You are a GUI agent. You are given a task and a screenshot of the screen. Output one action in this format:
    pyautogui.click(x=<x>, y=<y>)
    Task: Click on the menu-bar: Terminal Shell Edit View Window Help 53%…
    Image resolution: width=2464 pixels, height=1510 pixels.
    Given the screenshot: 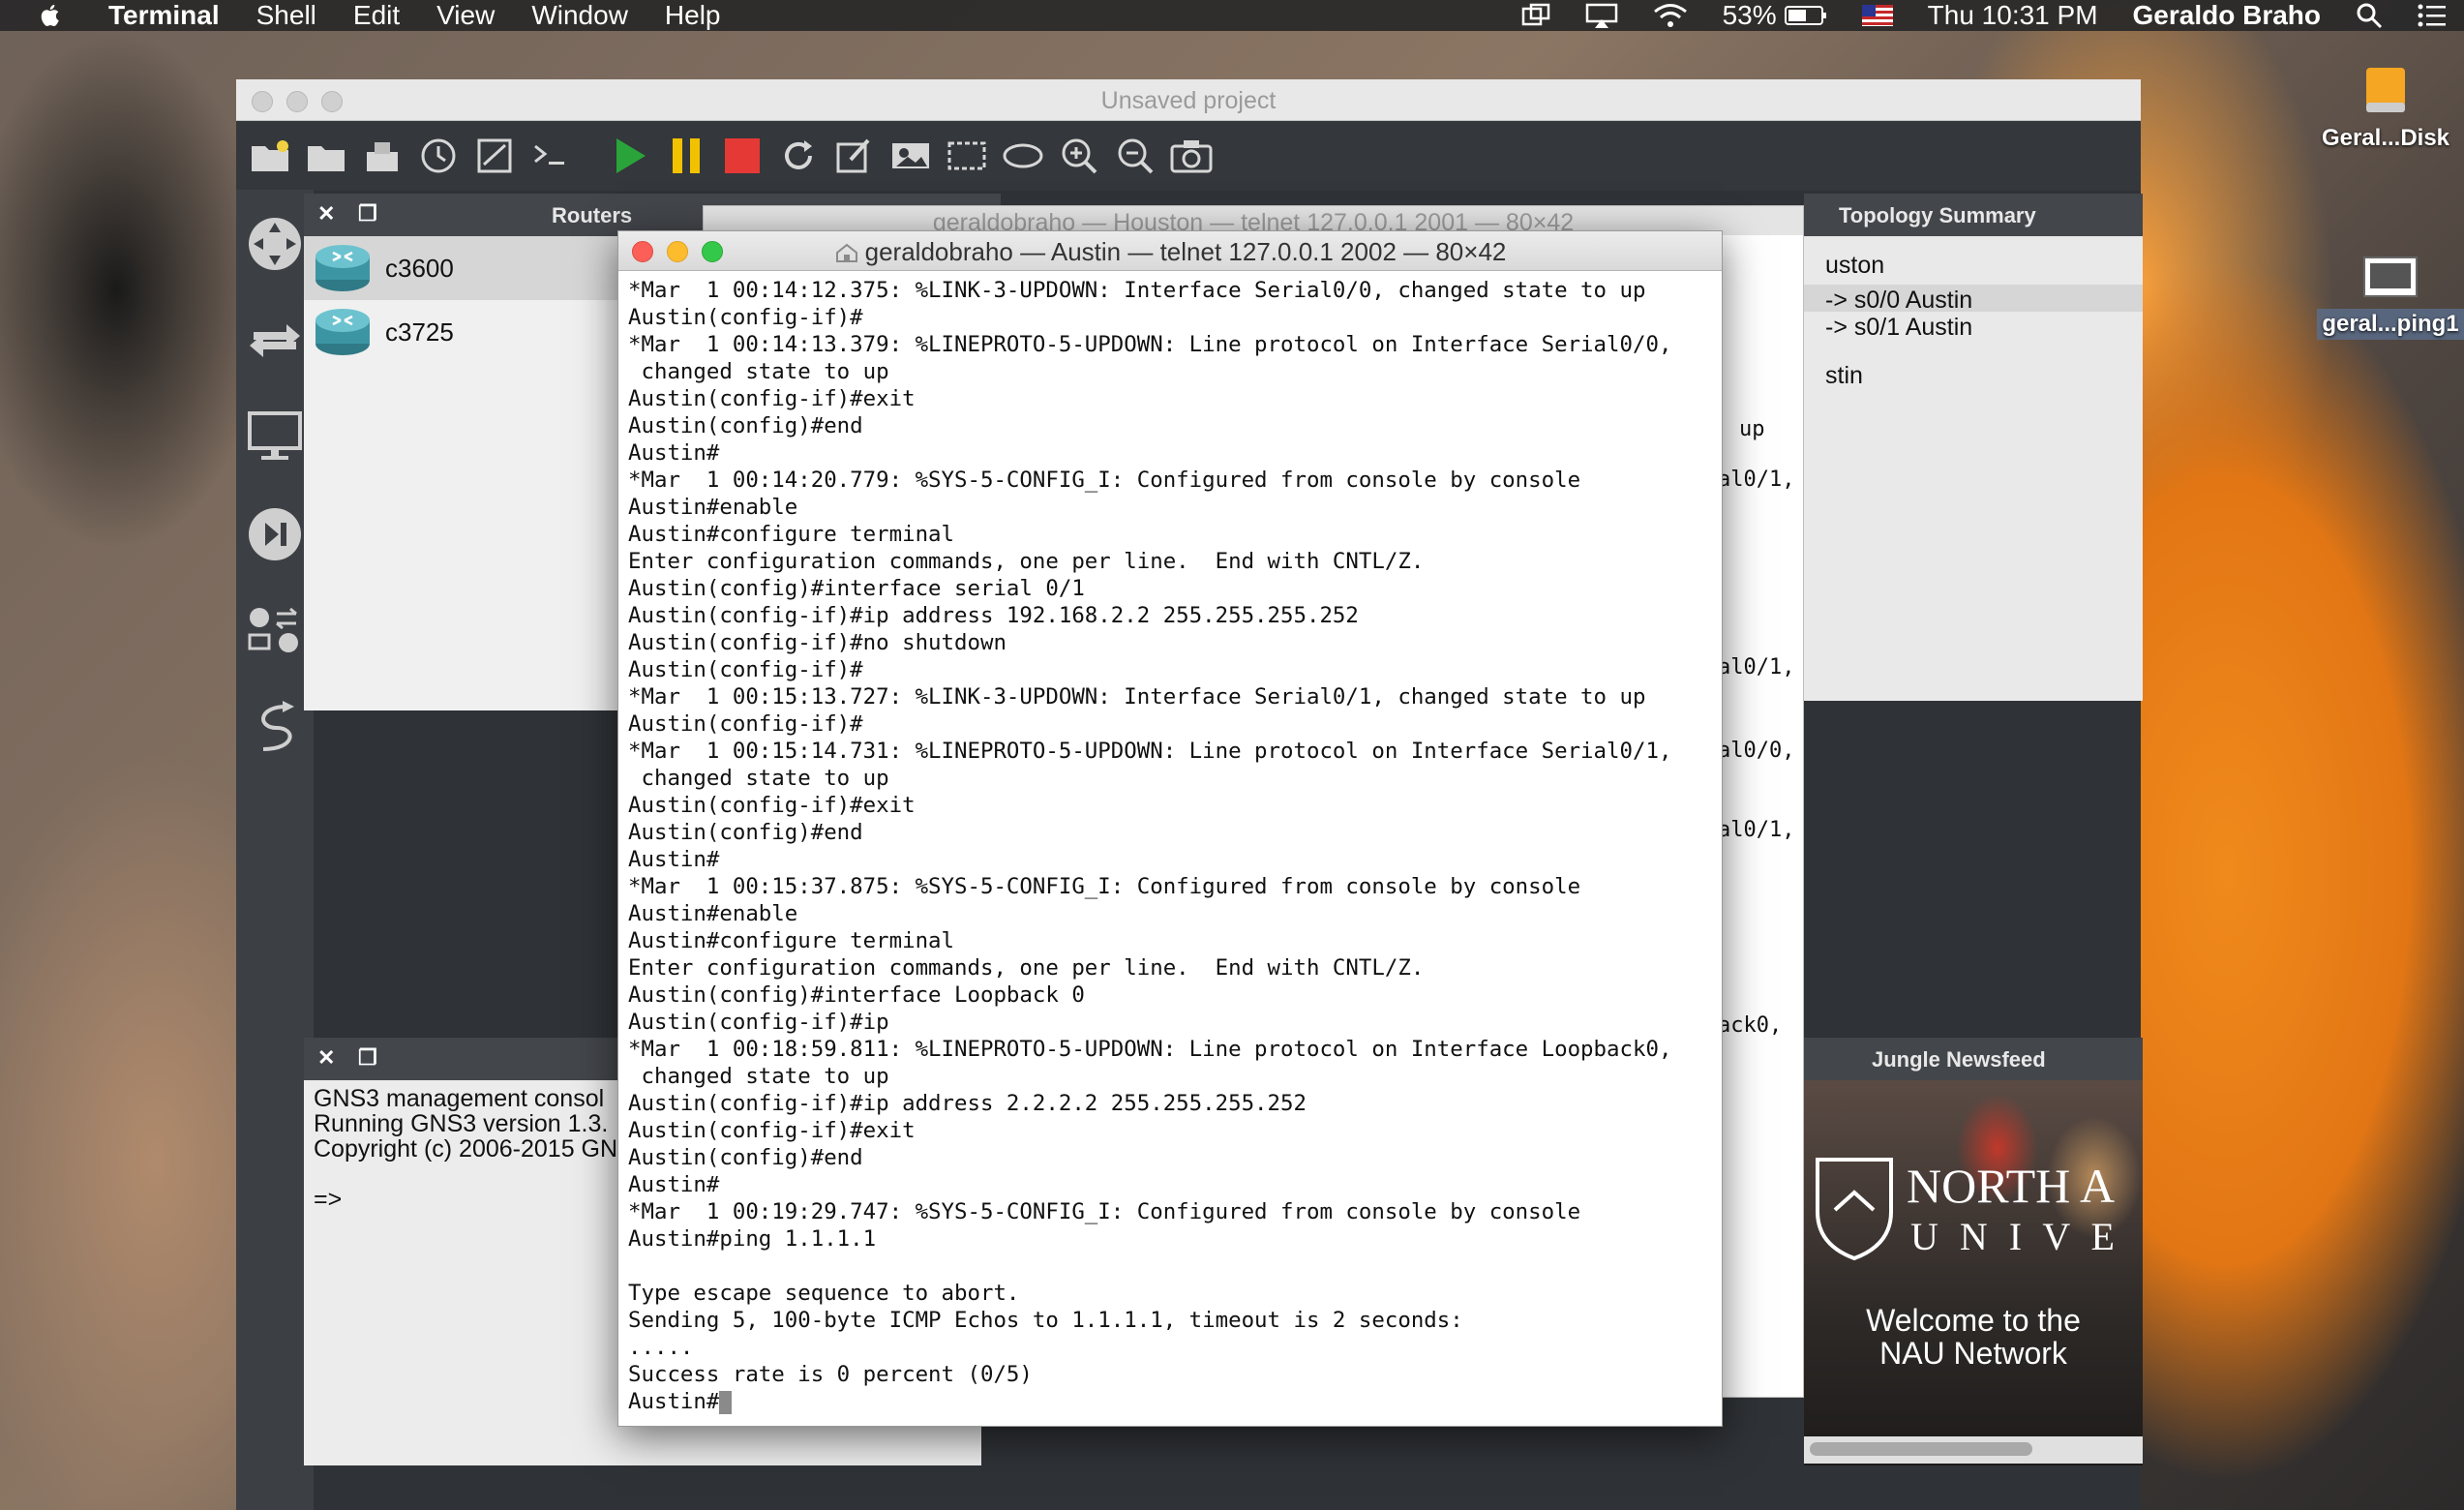 What is the action you would take?
    pyautogui.click(x=1232, y=15)
    